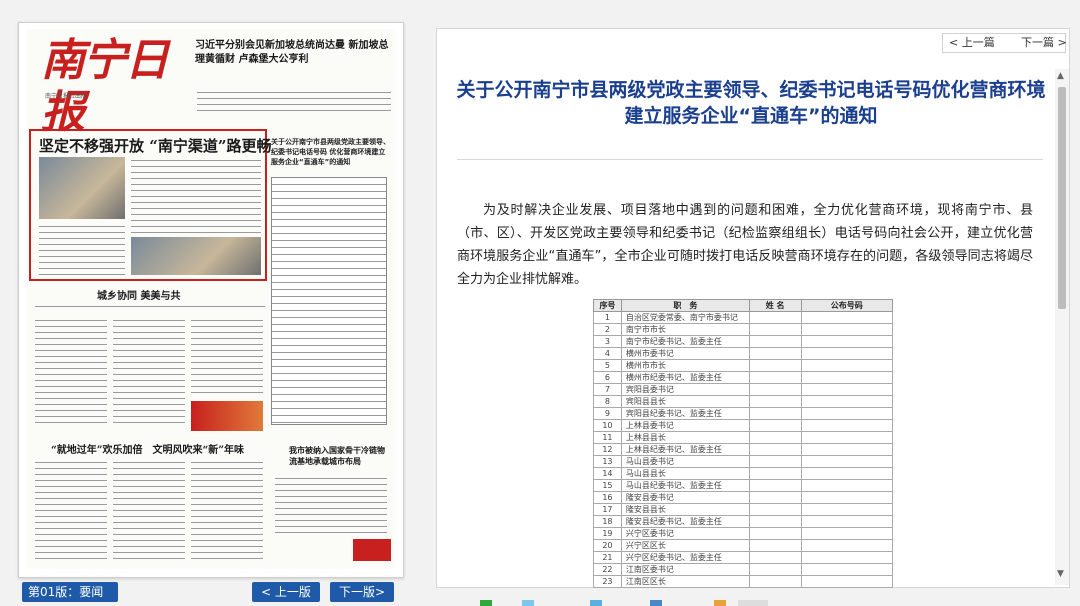  Describe the element at coordinates (112, 83) in the screenshot. I see `masthead: 南宁日报 南宁日报社出版` at that location.